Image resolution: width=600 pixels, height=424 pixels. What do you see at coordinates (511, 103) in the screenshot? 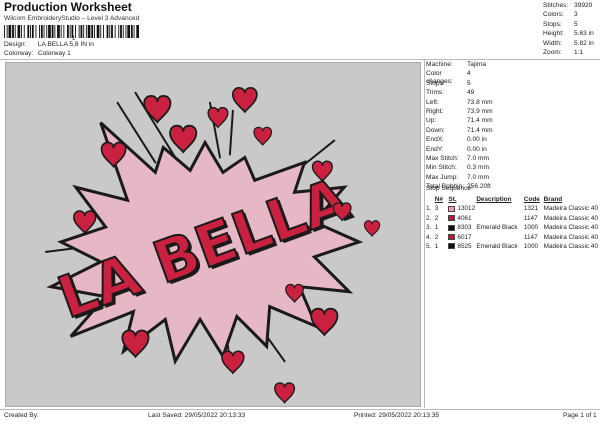
I see `mi-row: Left: 73.8 mm` at bounding box center [511, 103].